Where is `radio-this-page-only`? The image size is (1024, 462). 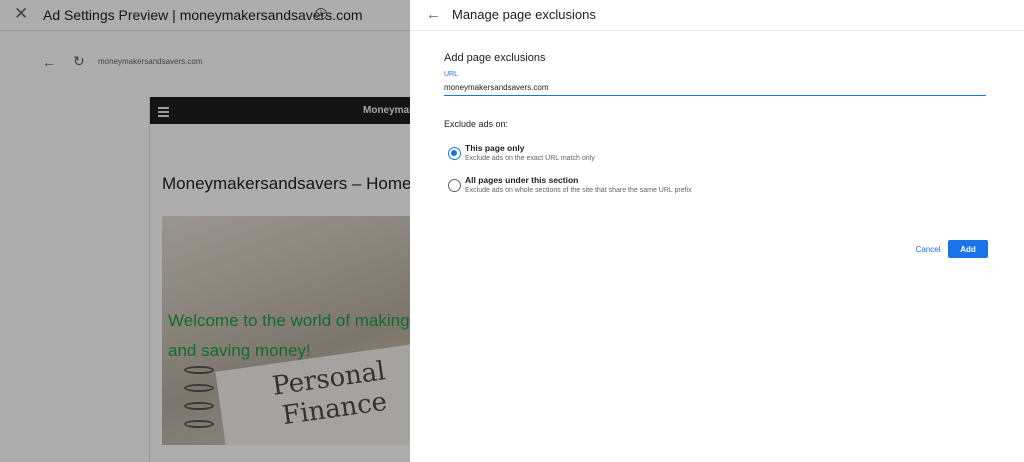 radio-this-page-only is located at coordinates (454, 153).